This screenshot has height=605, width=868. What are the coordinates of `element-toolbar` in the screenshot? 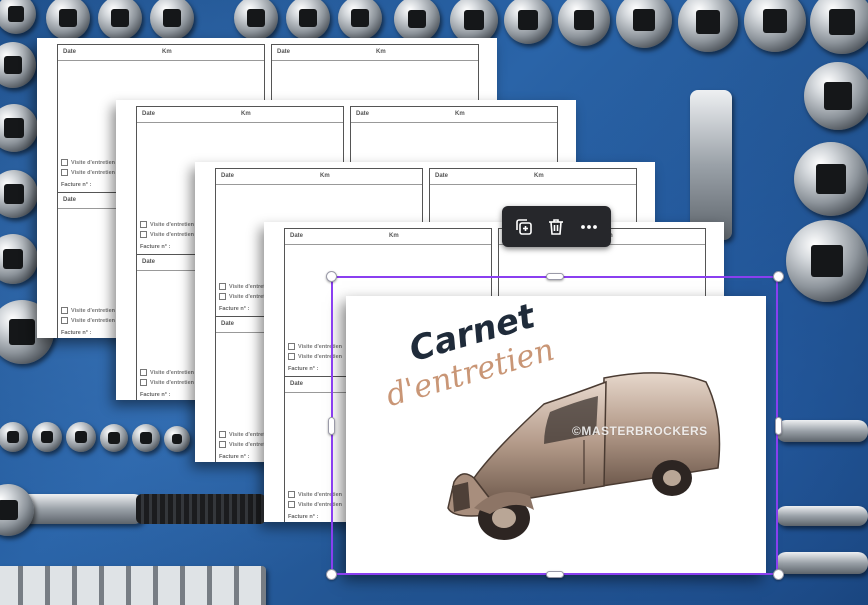 It's located at (556, 226).